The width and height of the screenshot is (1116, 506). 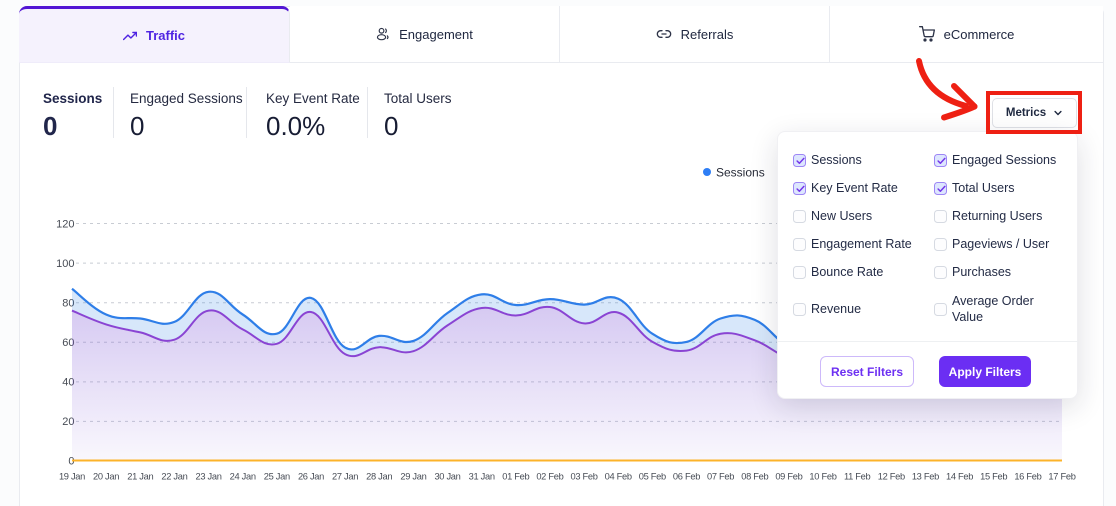 I want to click on svg-text: 21 Jan, so click(x=140, y=477).